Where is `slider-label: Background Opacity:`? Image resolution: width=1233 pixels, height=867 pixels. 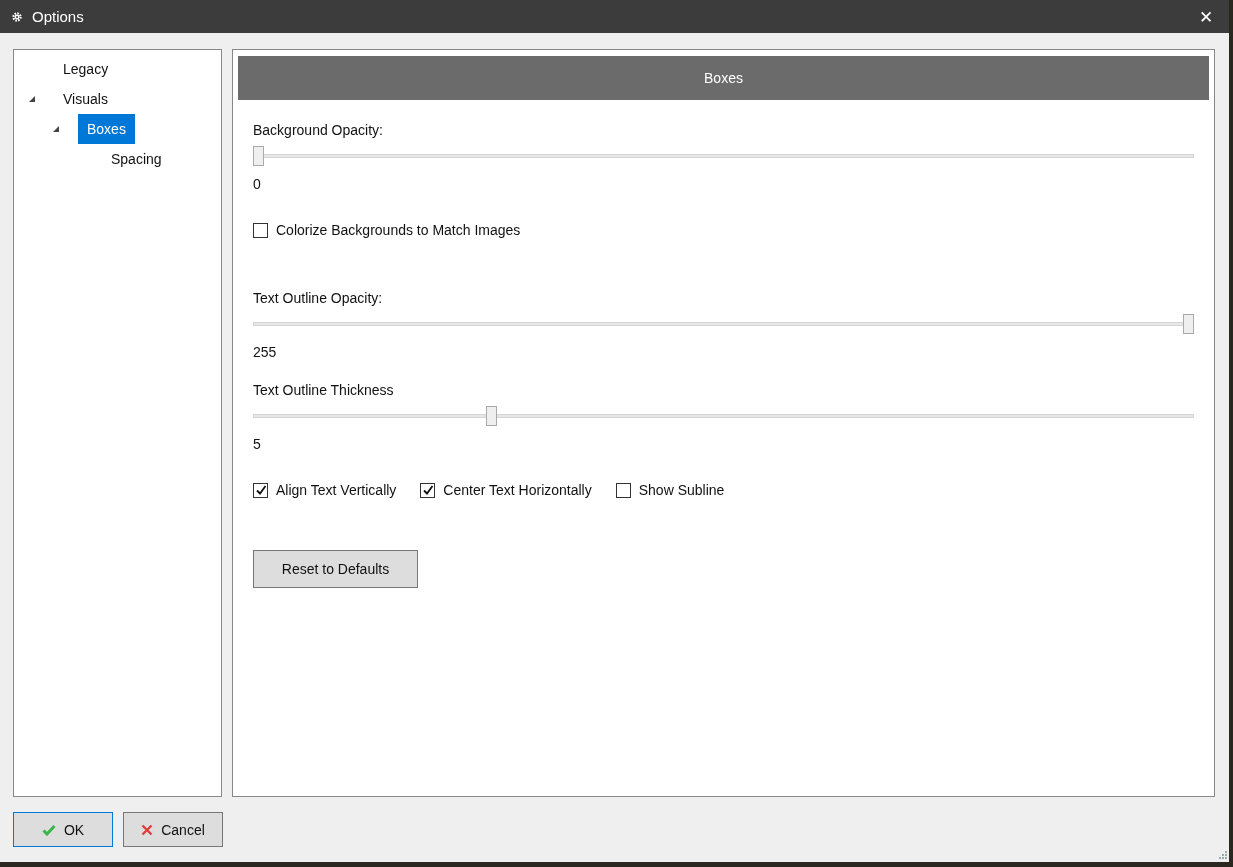 slider-label: Background Opacity: is located at coordinates (318, 130).